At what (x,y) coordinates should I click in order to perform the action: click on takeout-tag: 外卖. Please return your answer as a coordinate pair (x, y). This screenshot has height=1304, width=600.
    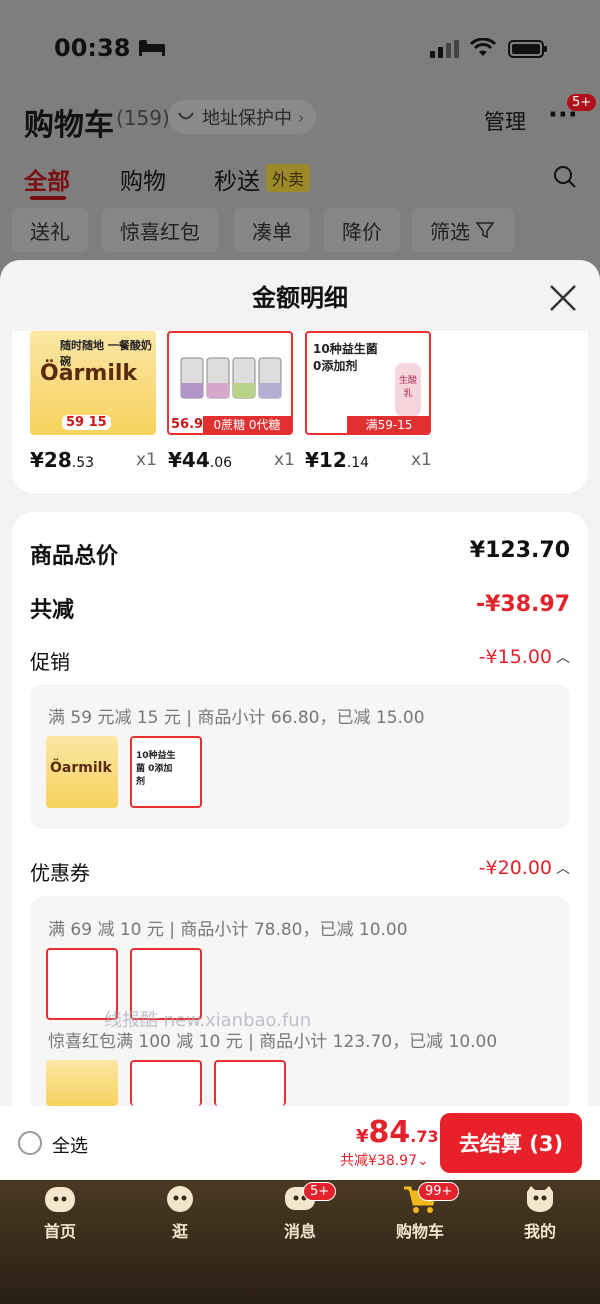
    Looking at the image, I should click on (288, 178).